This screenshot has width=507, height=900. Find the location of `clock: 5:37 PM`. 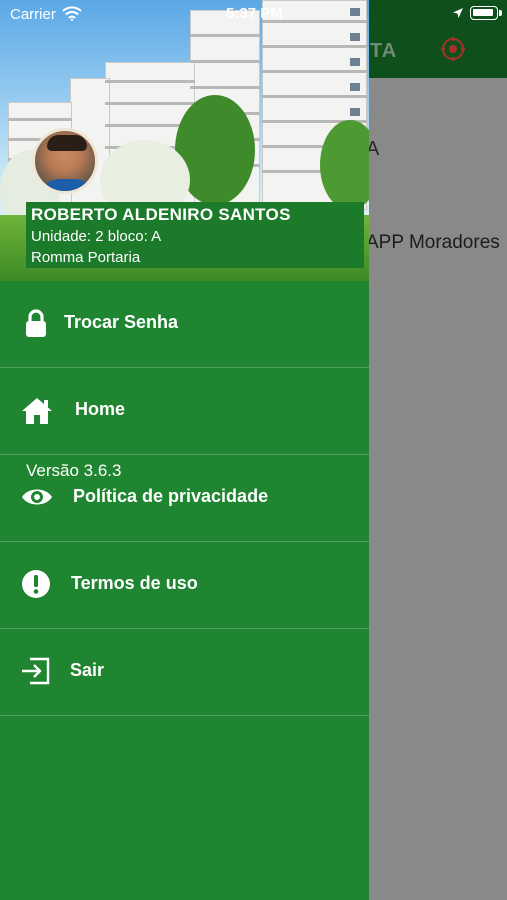

clock: 5:37 PM is located at coordinates (254, 13).